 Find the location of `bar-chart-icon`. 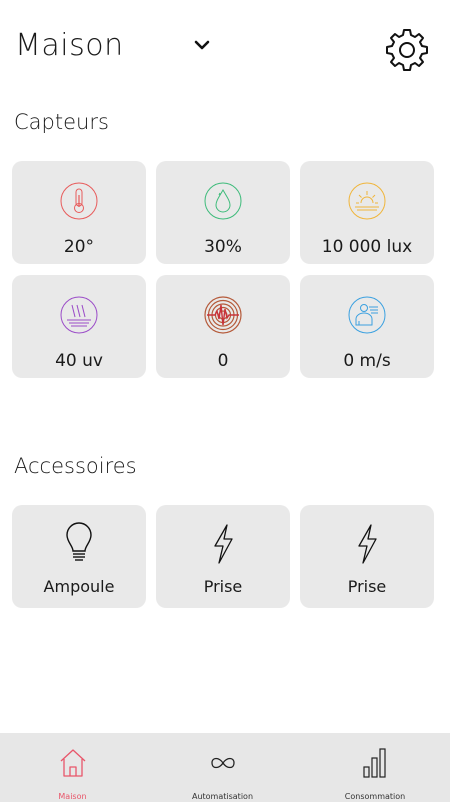

bar-chart-icon is located at coordinates (374, 763).